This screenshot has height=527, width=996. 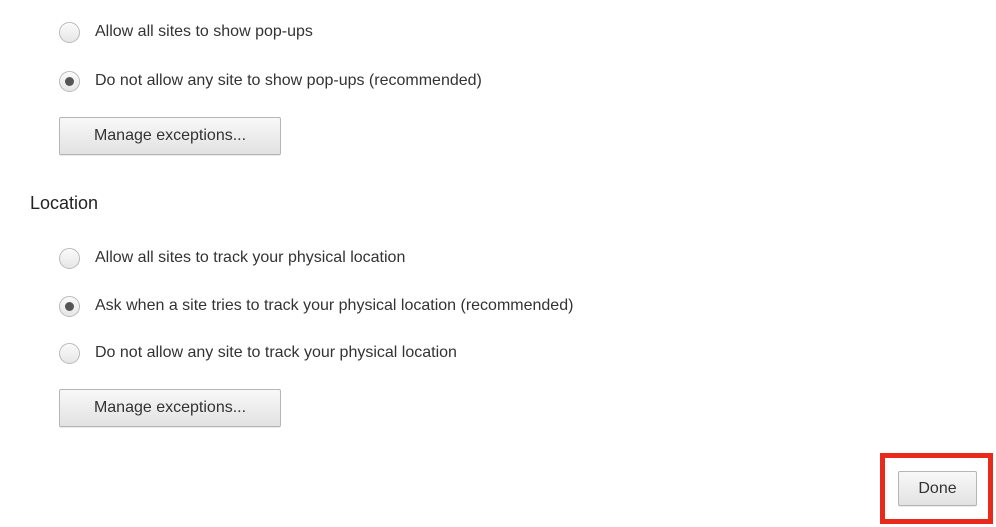 What do you see at coordinates (204, 31) in the screenshot?
I see `popups-allow-all-label: Allow all sites to show pop-ups` at bounding box center [204, 31].